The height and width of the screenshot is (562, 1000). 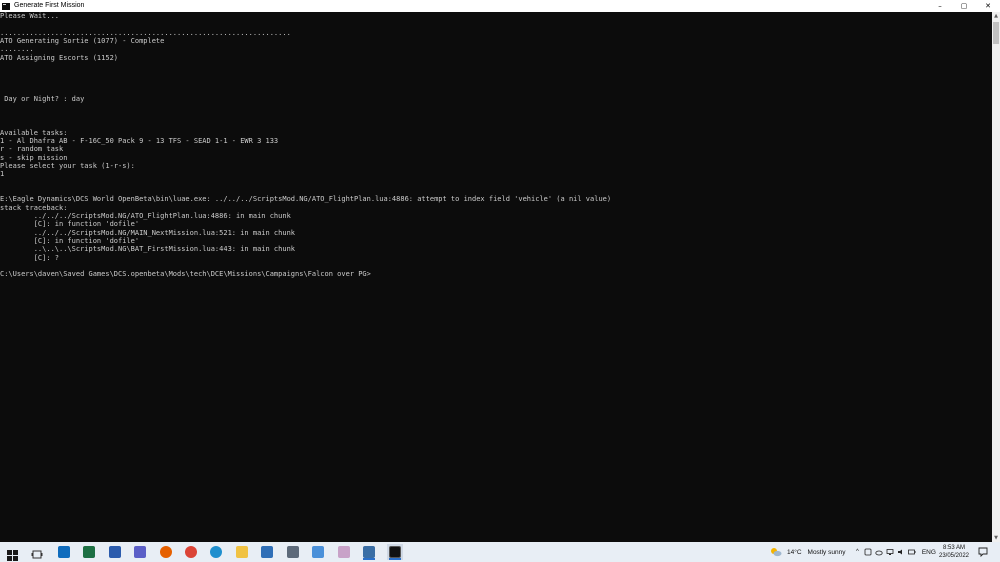 I want to click on edge-icon, so click(x=216, y=552).